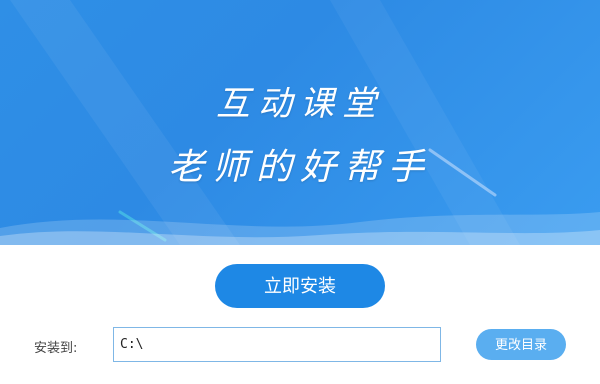 Image resolution: width=600 pixels, height=384 pixels. What do you see at coordinates (299, 167) in the screenshot?
I see `slogan-line-2: 老师的好帮手` at bounding box center [299, 167].